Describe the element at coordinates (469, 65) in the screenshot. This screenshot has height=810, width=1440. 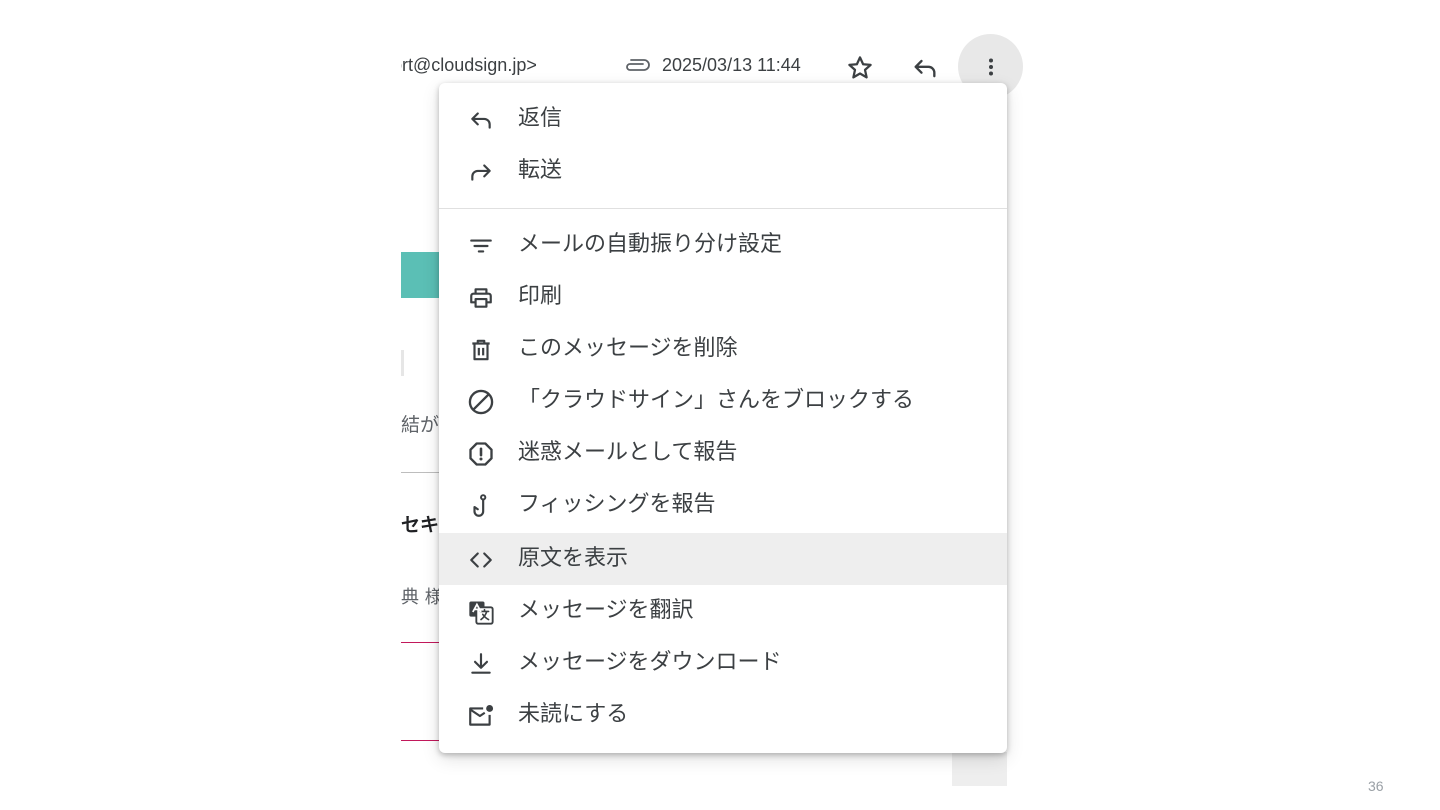
I see `sender-address: ɔrt@cloudsign.jp>` at that location.